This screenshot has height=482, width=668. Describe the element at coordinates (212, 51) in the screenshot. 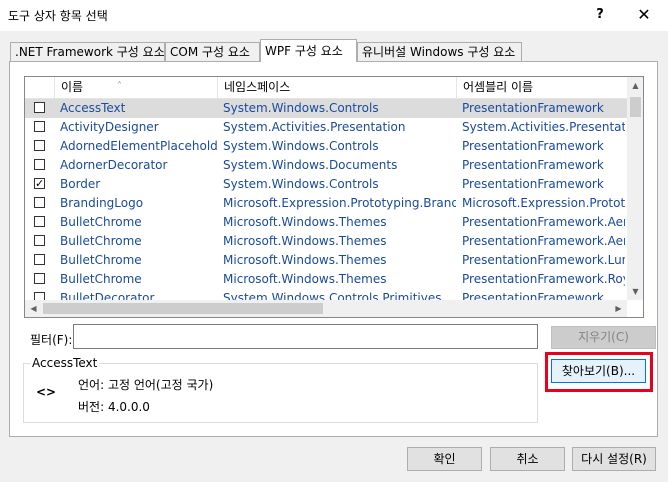

I see `tab-com: COM 구성 요소` at that location.